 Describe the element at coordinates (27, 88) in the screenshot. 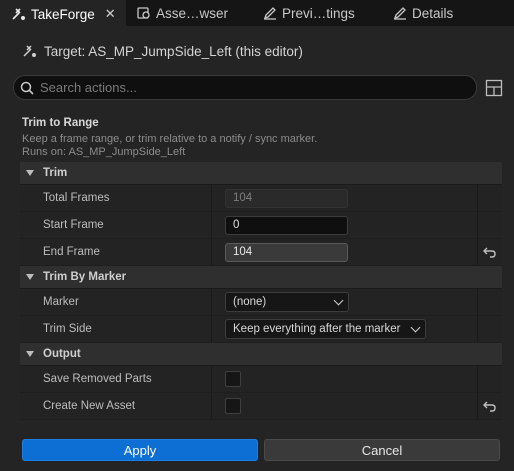

I see `search-icon` at that location.